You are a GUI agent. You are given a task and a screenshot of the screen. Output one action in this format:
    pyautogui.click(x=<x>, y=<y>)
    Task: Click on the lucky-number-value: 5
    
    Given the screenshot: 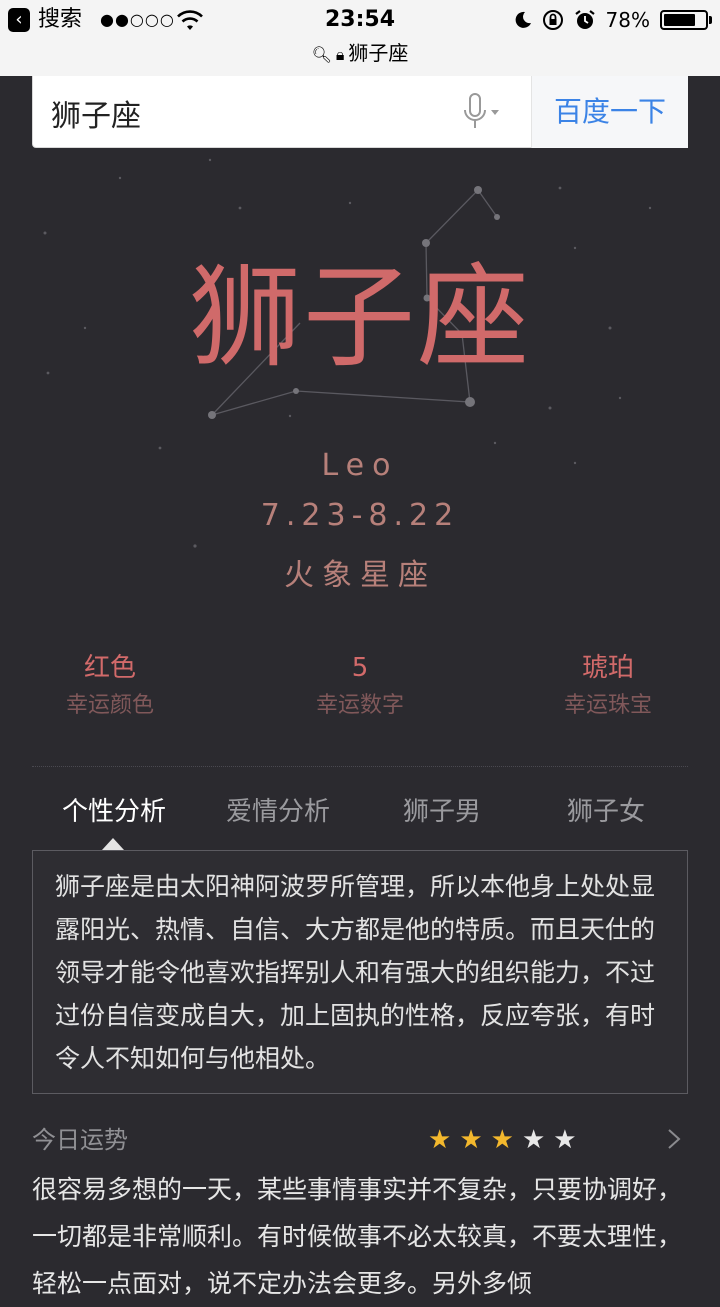 What is the action you would take?
    pyautogui.click(x=360, y=668)
    